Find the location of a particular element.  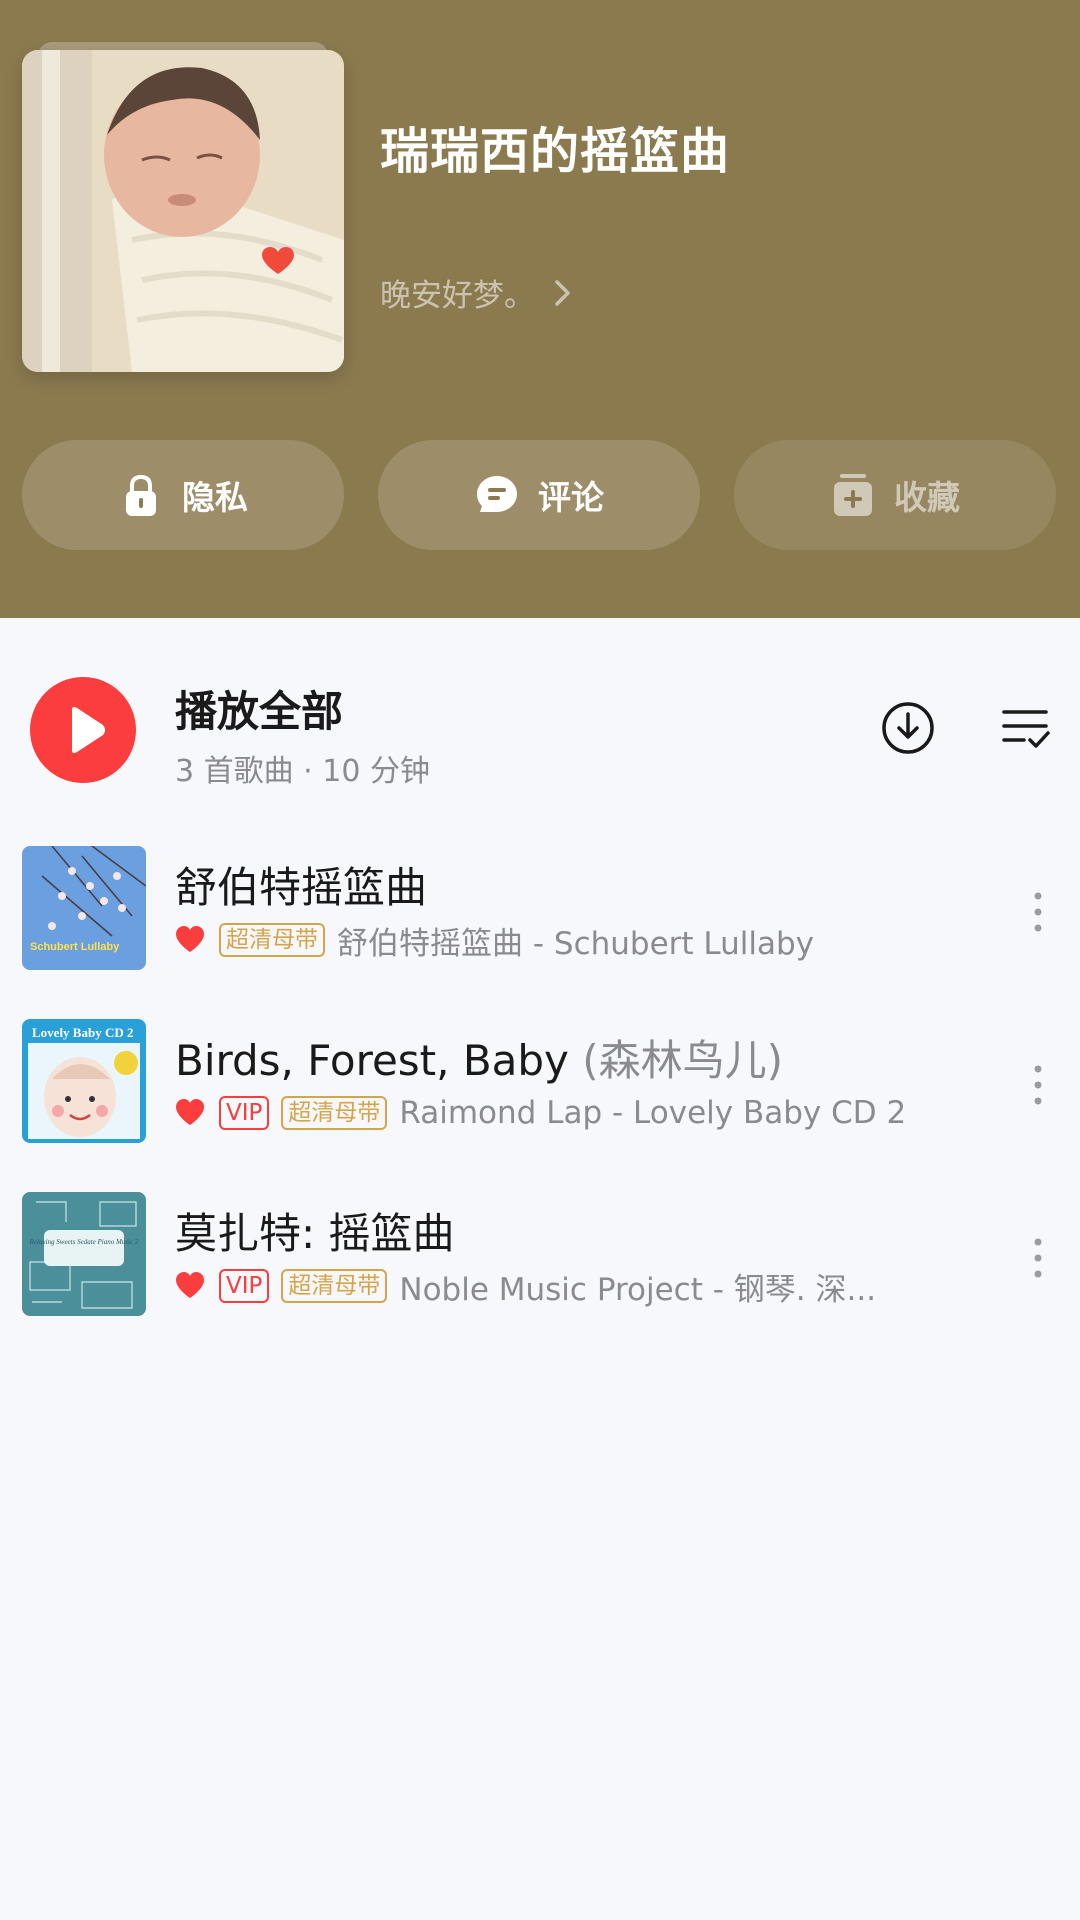

song-title: 莫扎特: 摇篮曲 is located at coordinates (315, 1230).